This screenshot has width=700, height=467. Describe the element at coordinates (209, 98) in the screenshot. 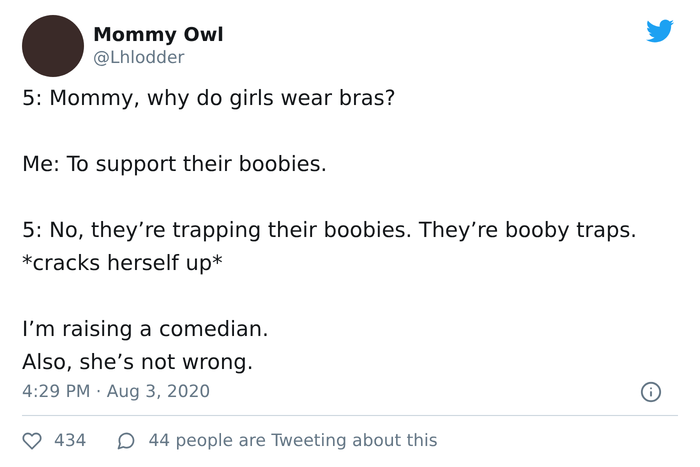

I see `tweet-text: 5: Mommy, why do girls wear bras?` at that location.